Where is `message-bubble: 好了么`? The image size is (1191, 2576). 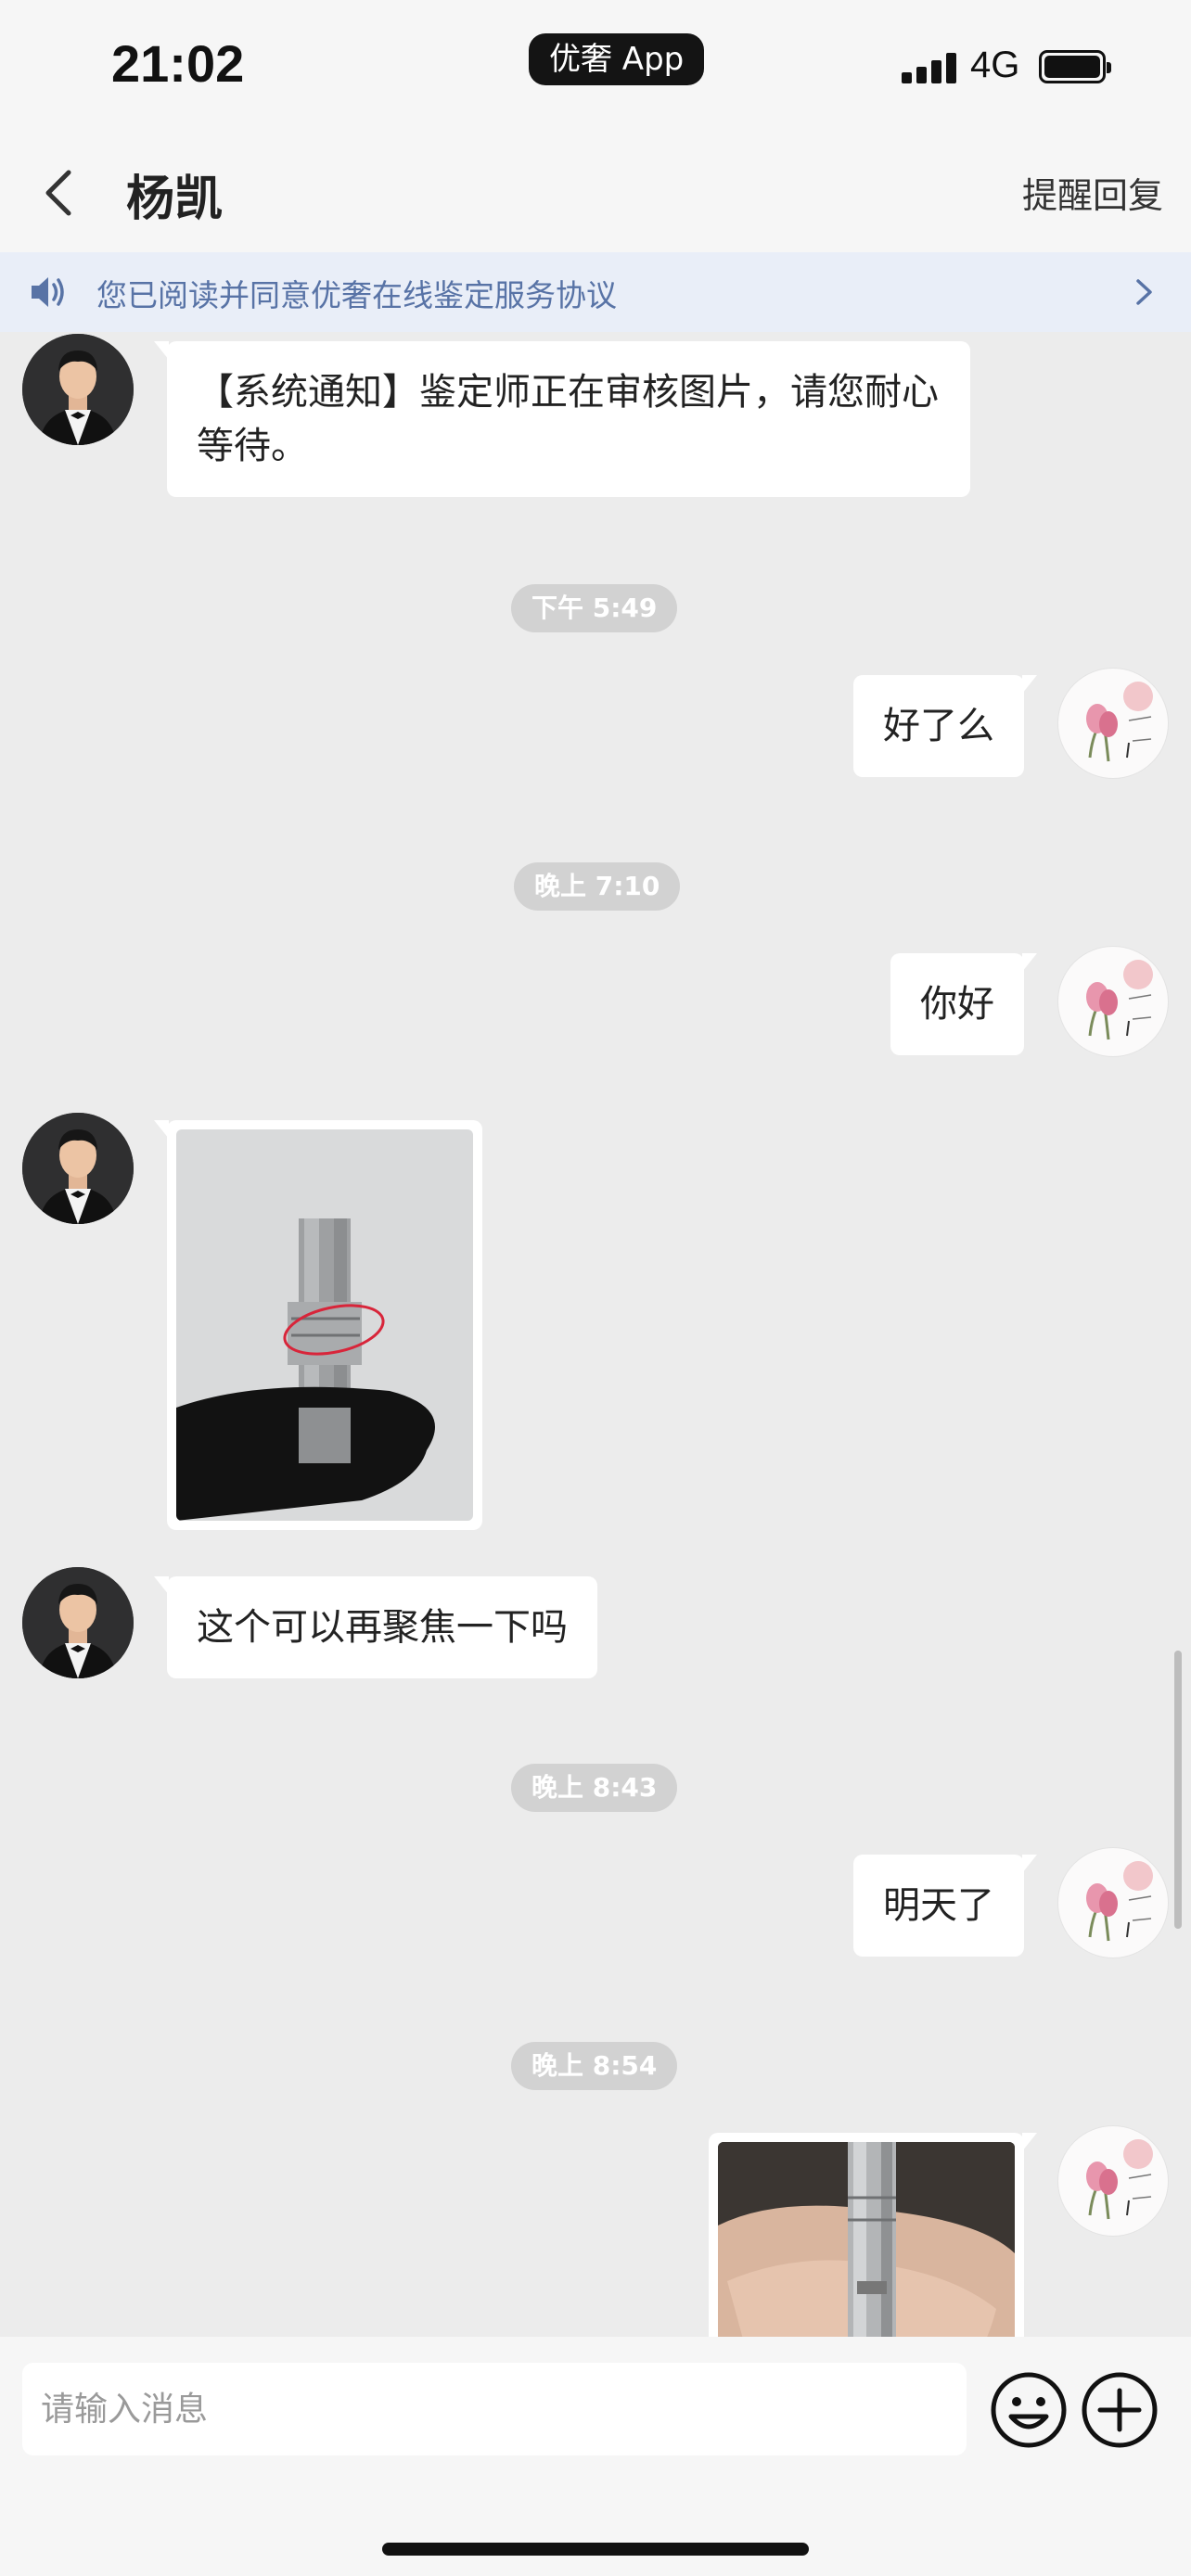
message-bubble: 好了么 is located at coordinates (945, 726).